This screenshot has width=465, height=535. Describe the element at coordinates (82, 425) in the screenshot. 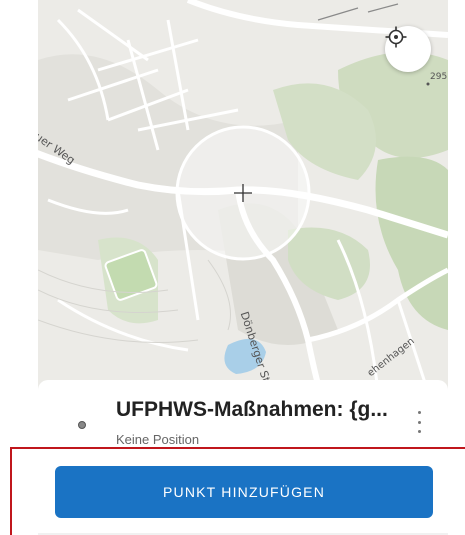

I see `layer-point-icon` at that location.